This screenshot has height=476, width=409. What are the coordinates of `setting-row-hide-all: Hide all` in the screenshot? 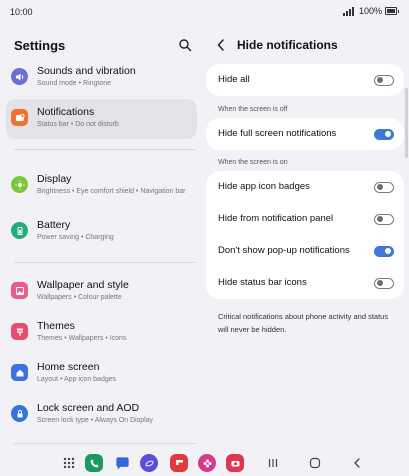 It's located at (305, 80).